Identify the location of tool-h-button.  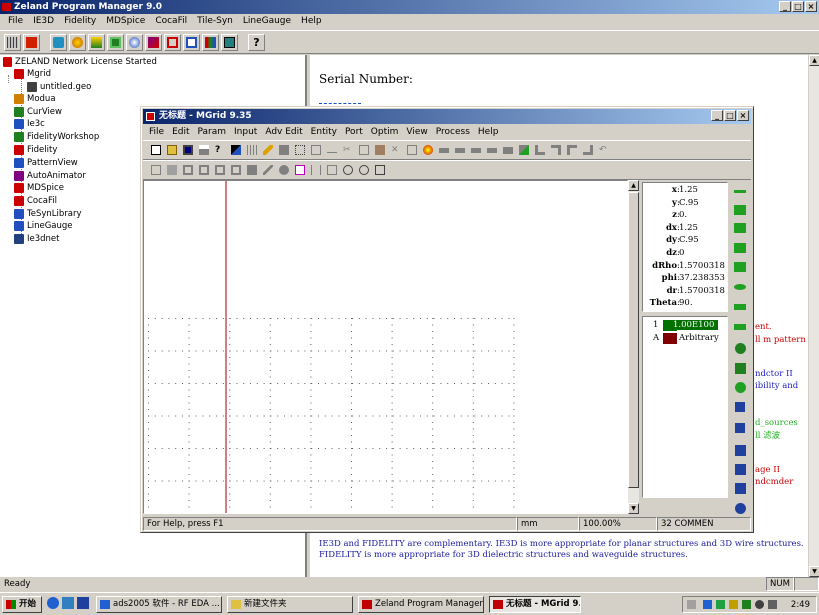
(268, 170).